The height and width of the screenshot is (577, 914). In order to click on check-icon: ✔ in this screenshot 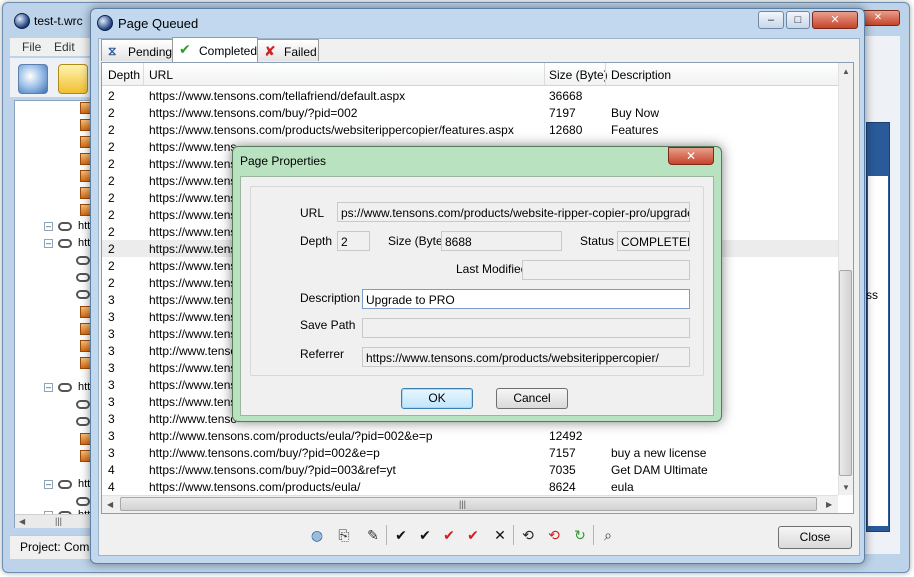, I will do `click(401, 535)`.